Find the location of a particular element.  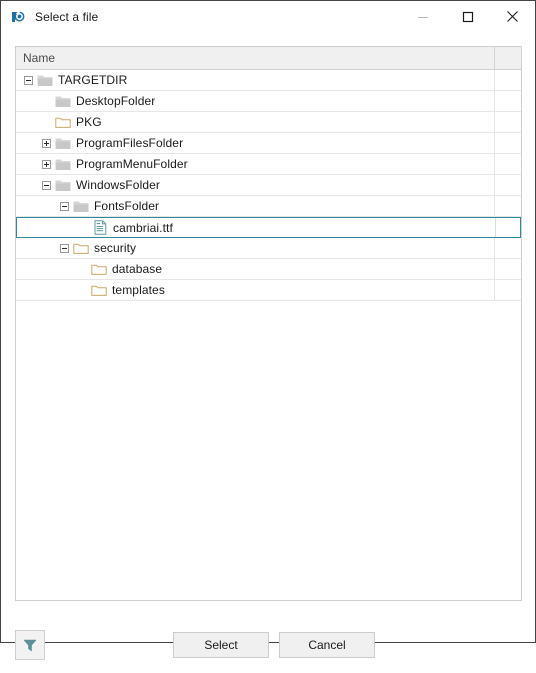

tree-row-label: TARGETDIR is located at coordinates (93, 80).